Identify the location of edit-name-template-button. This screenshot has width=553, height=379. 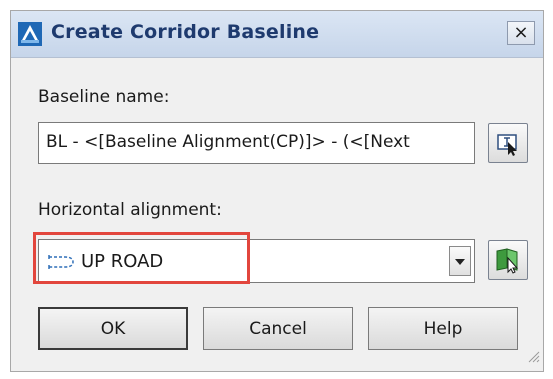
(508, 143).